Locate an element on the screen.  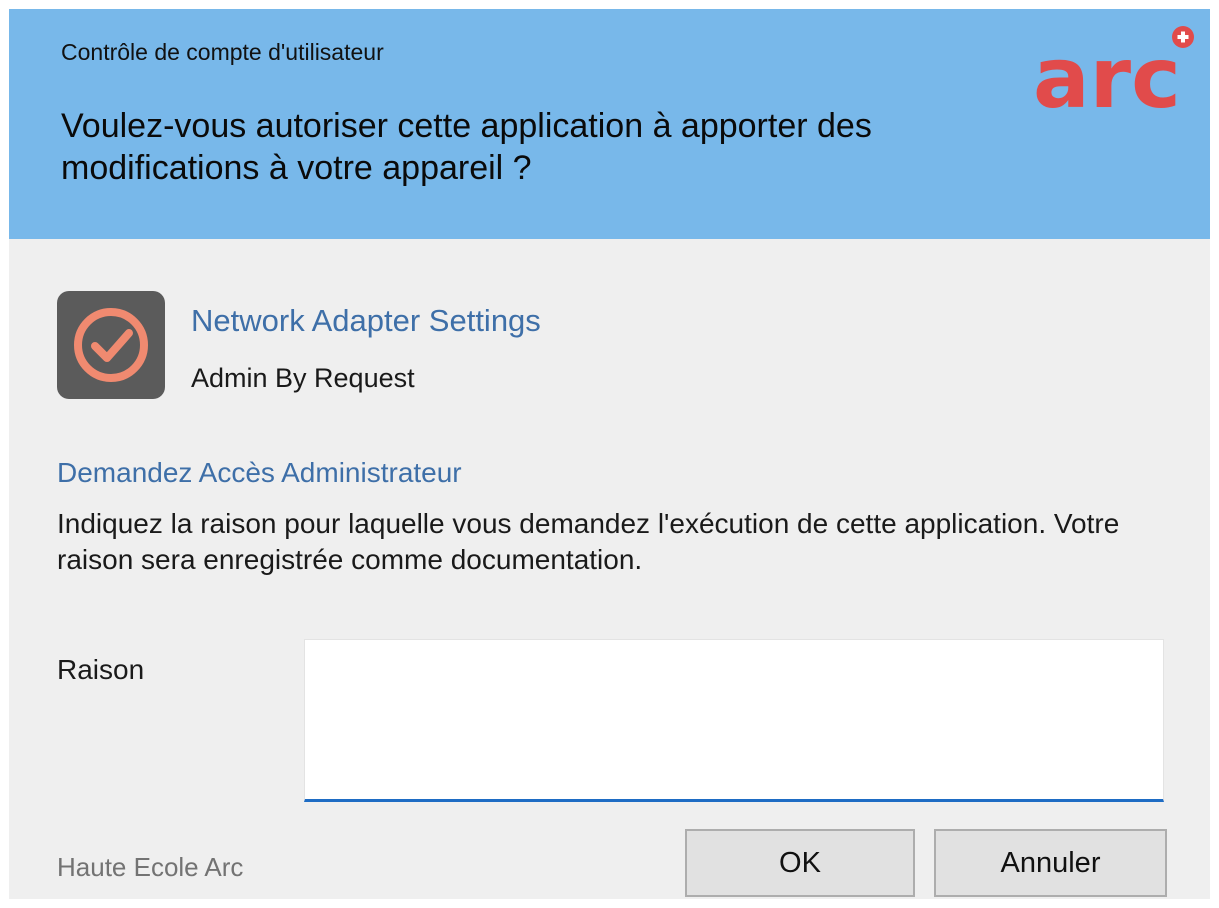
svg-text: arc is located at coordinates (1107, 74).